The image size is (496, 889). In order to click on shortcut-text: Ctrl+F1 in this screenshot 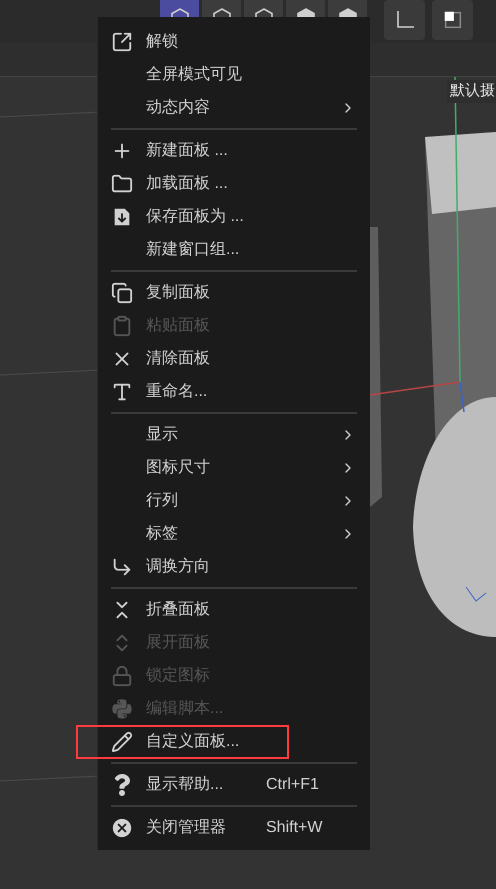, I will do `click(292, 784)`.